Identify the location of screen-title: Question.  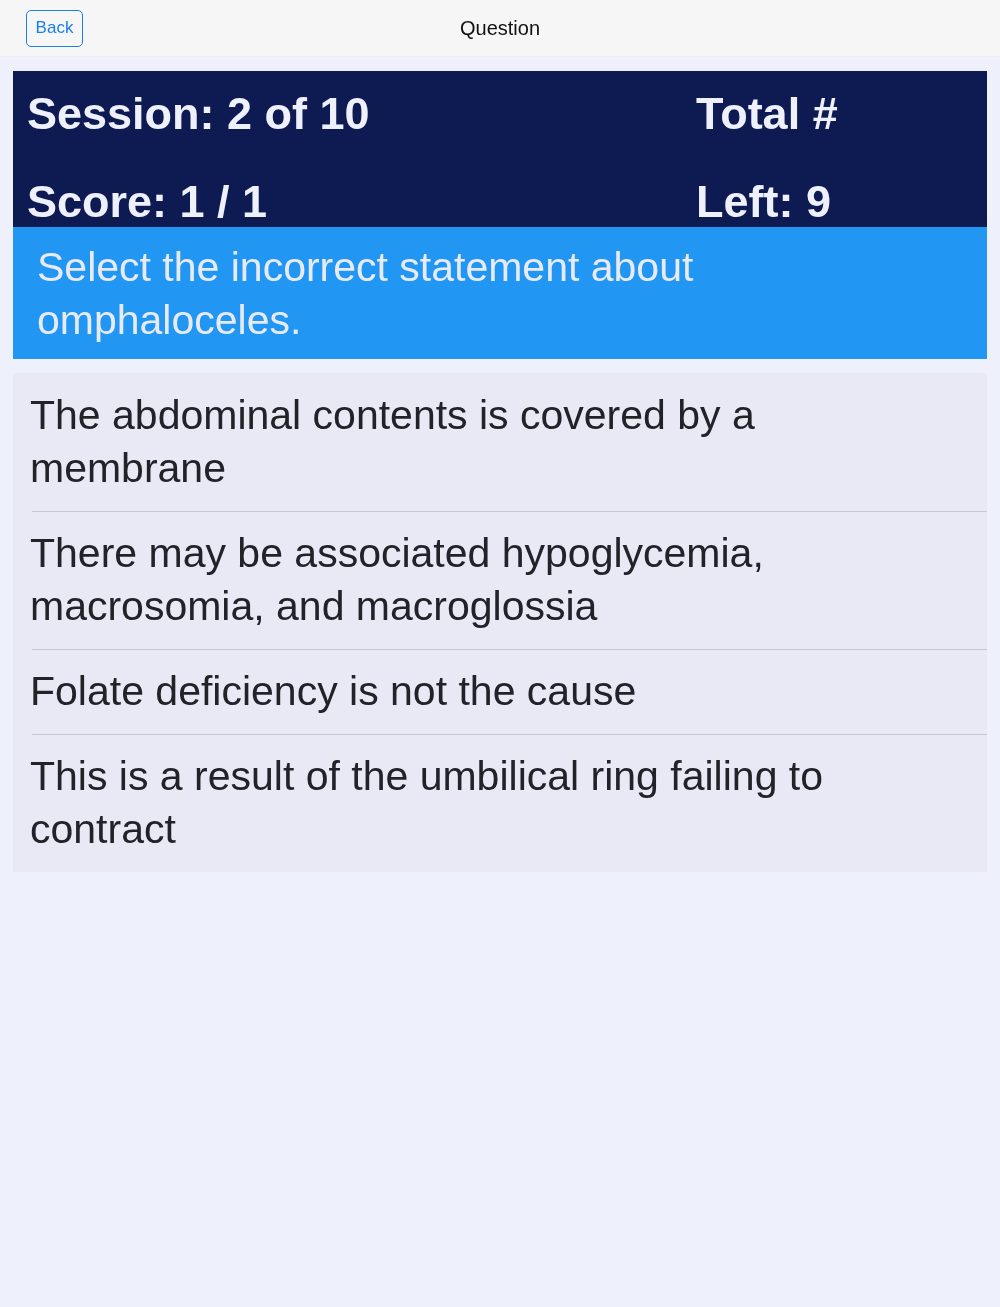
(500, 28).